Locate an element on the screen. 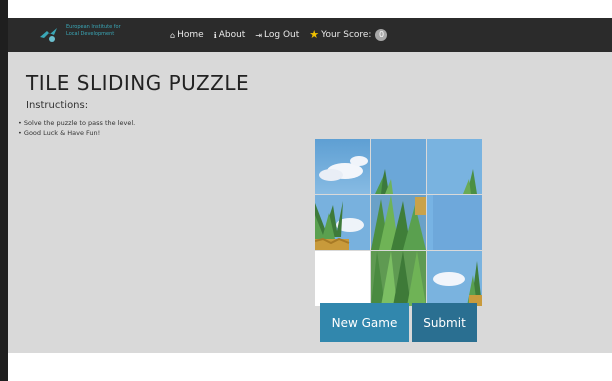 The image size is (612, 381). score-label: Your Score: is located at coordinates (346, 35).